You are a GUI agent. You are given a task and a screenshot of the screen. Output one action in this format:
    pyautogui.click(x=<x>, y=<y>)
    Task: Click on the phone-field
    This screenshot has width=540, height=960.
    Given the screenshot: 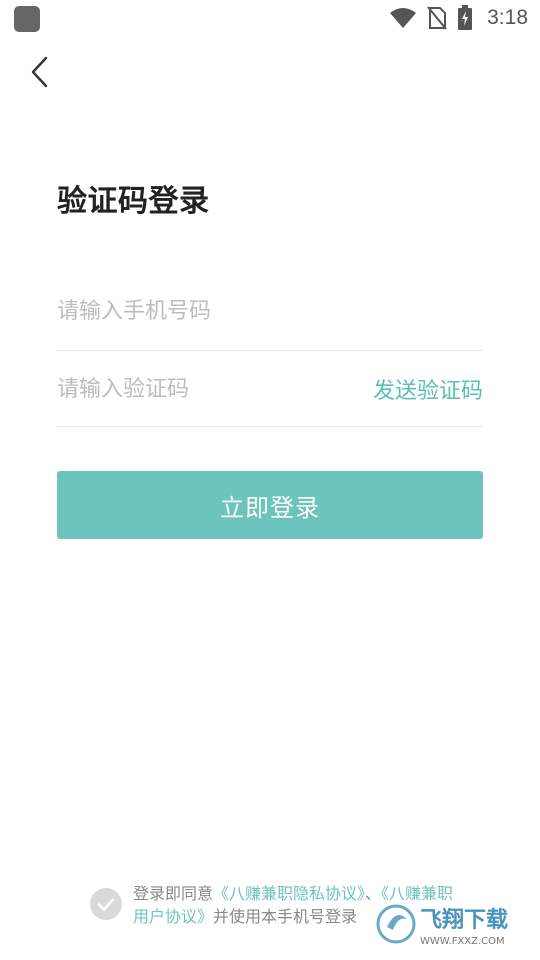 What is the action you would take?
    pyautogui.click(x=270, y=311)
    